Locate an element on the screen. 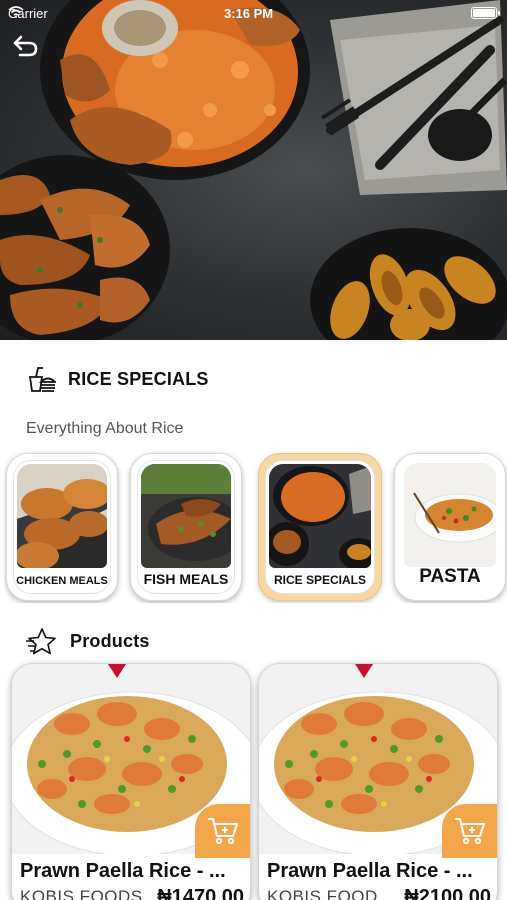  category-image-chicken is located at coordinates (62, 516).